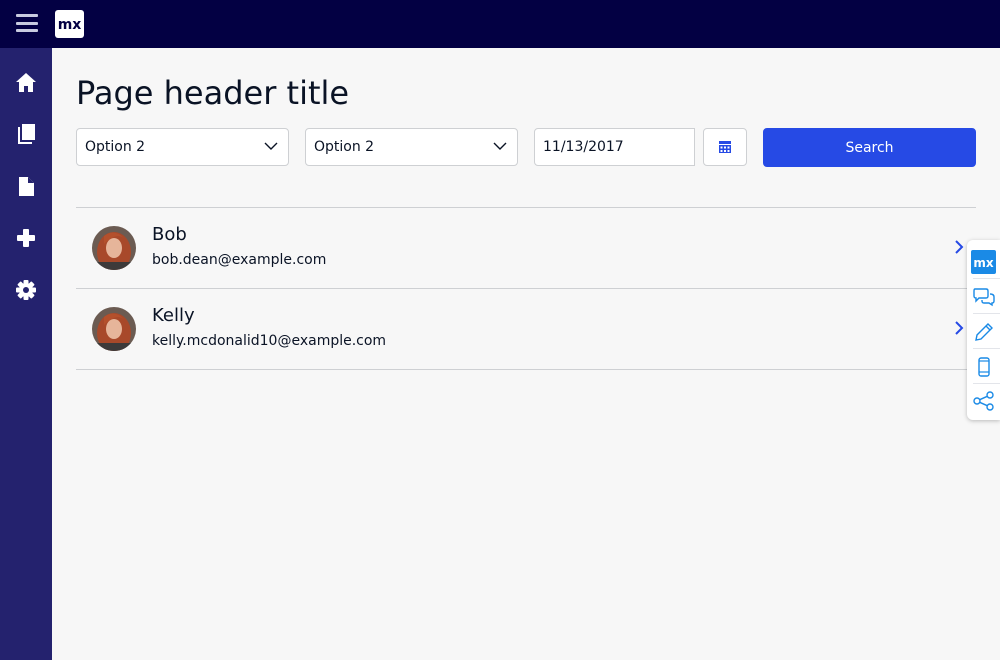  I want to click on top-bar: mx, so click(500, 24).